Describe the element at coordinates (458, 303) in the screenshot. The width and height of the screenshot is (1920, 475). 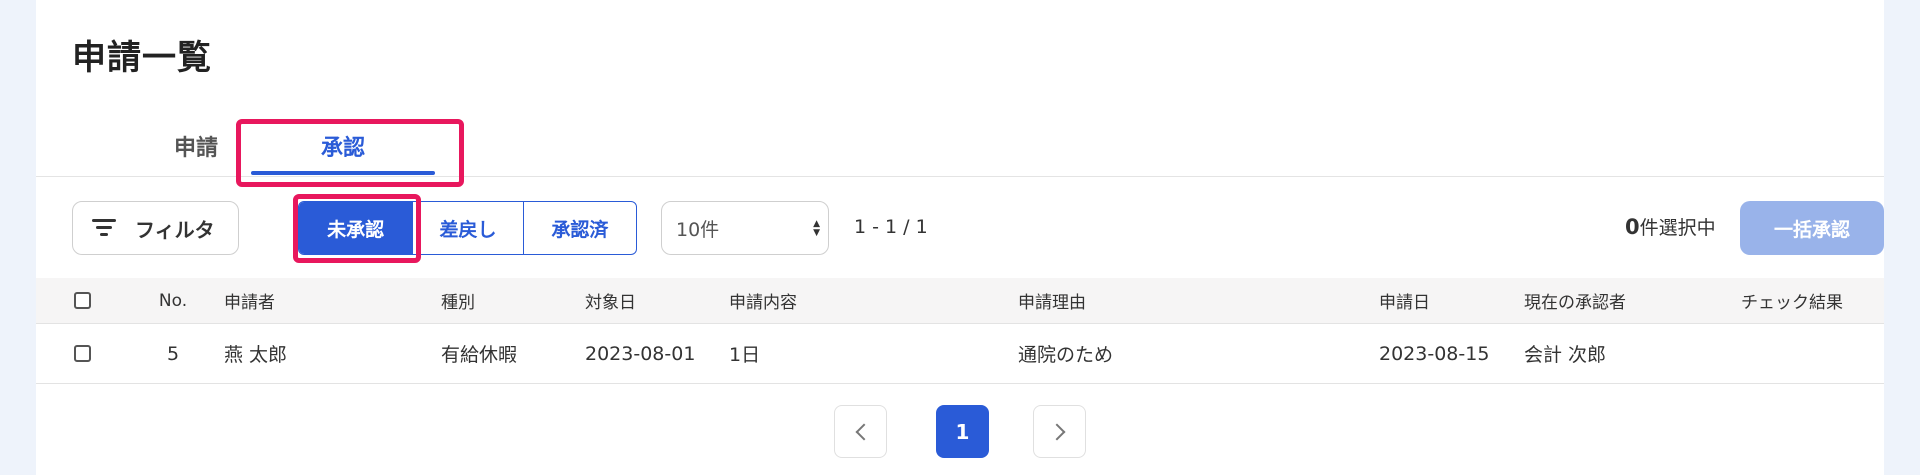
I see `header-type: 種別` at that location.